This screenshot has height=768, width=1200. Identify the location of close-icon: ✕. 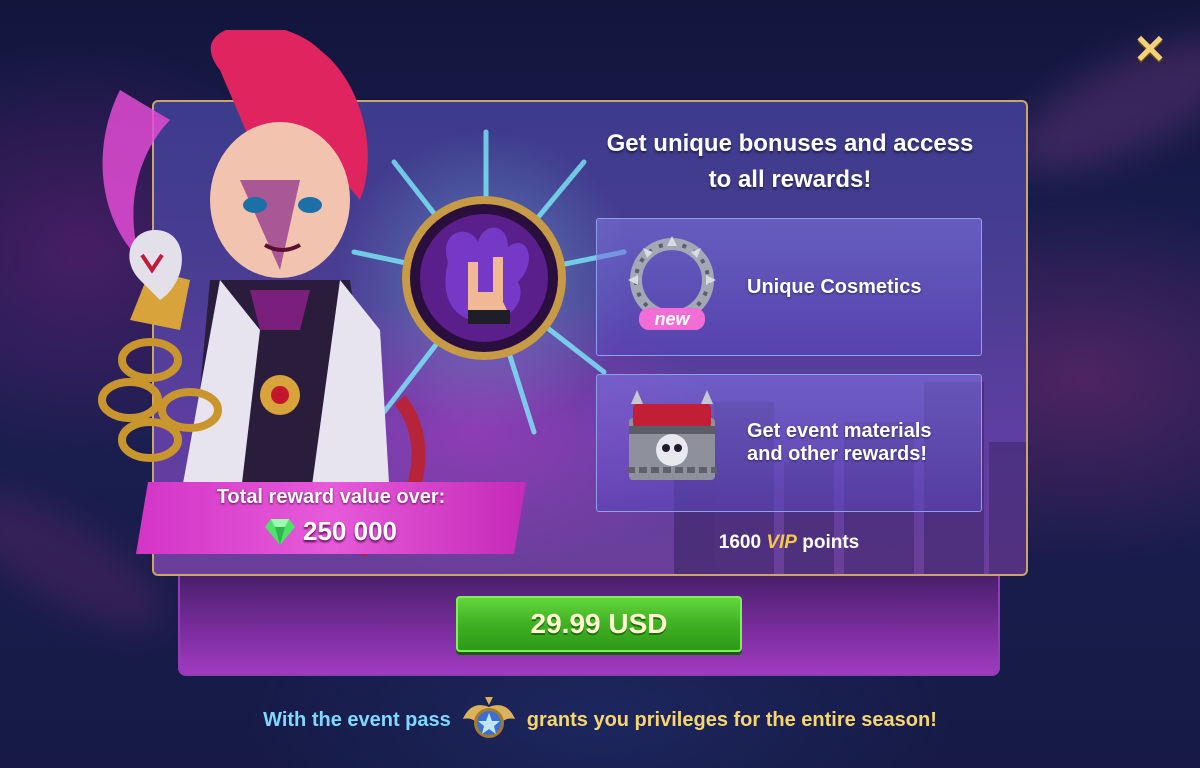
(1150, 50).